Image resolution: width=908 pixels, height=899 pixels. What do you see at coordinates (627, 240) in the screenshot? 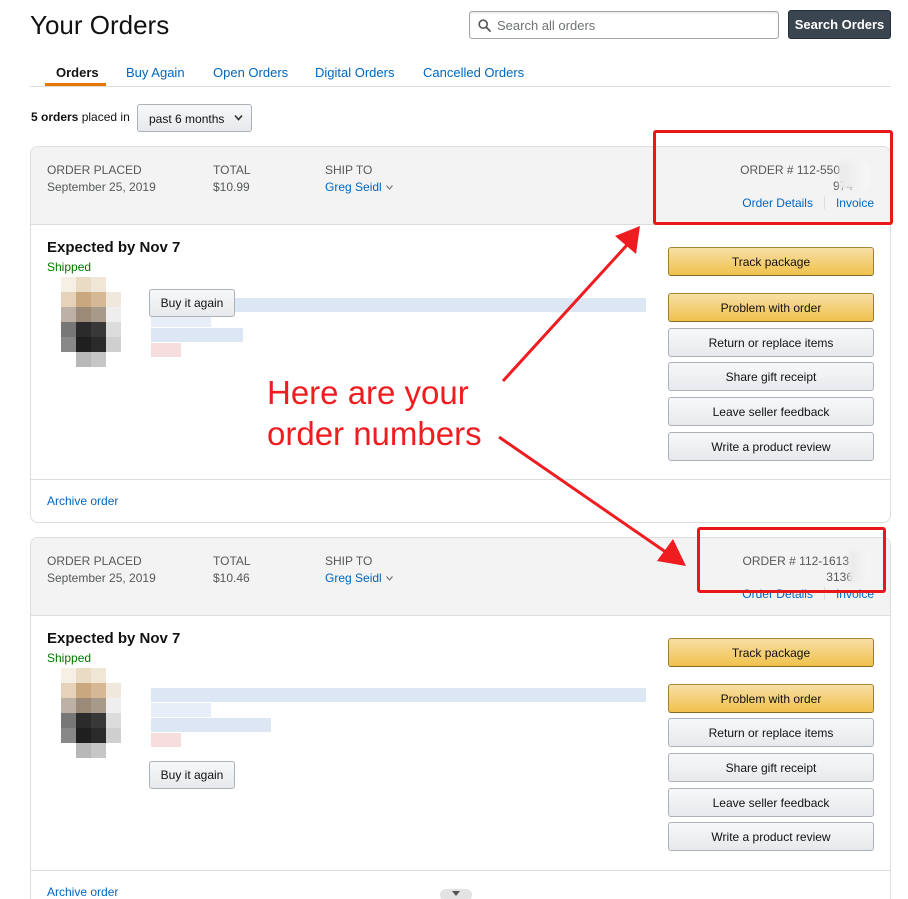
I see `arrow-head-up` at bounding box center [627, 240].